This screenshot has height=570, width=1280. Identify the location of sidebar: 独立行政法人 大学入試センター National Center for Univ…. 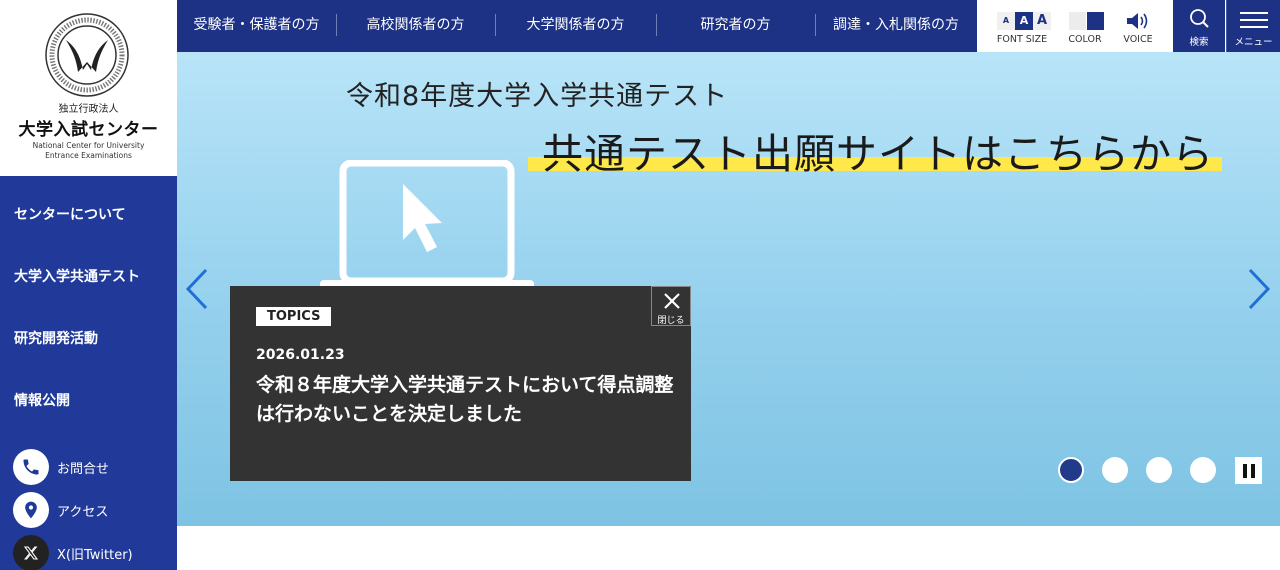
(88, 285).